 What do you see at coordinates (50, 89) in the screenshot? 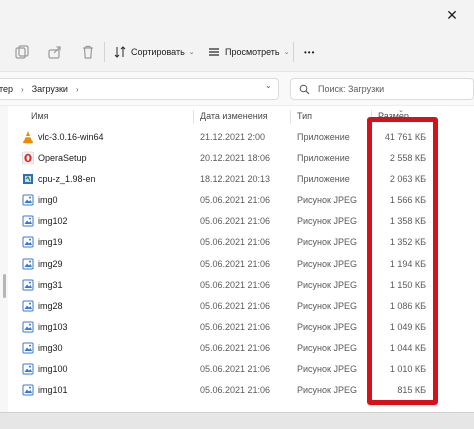
I see `breadcrumb-current: Загрузки` at bounding box center [50, 89].